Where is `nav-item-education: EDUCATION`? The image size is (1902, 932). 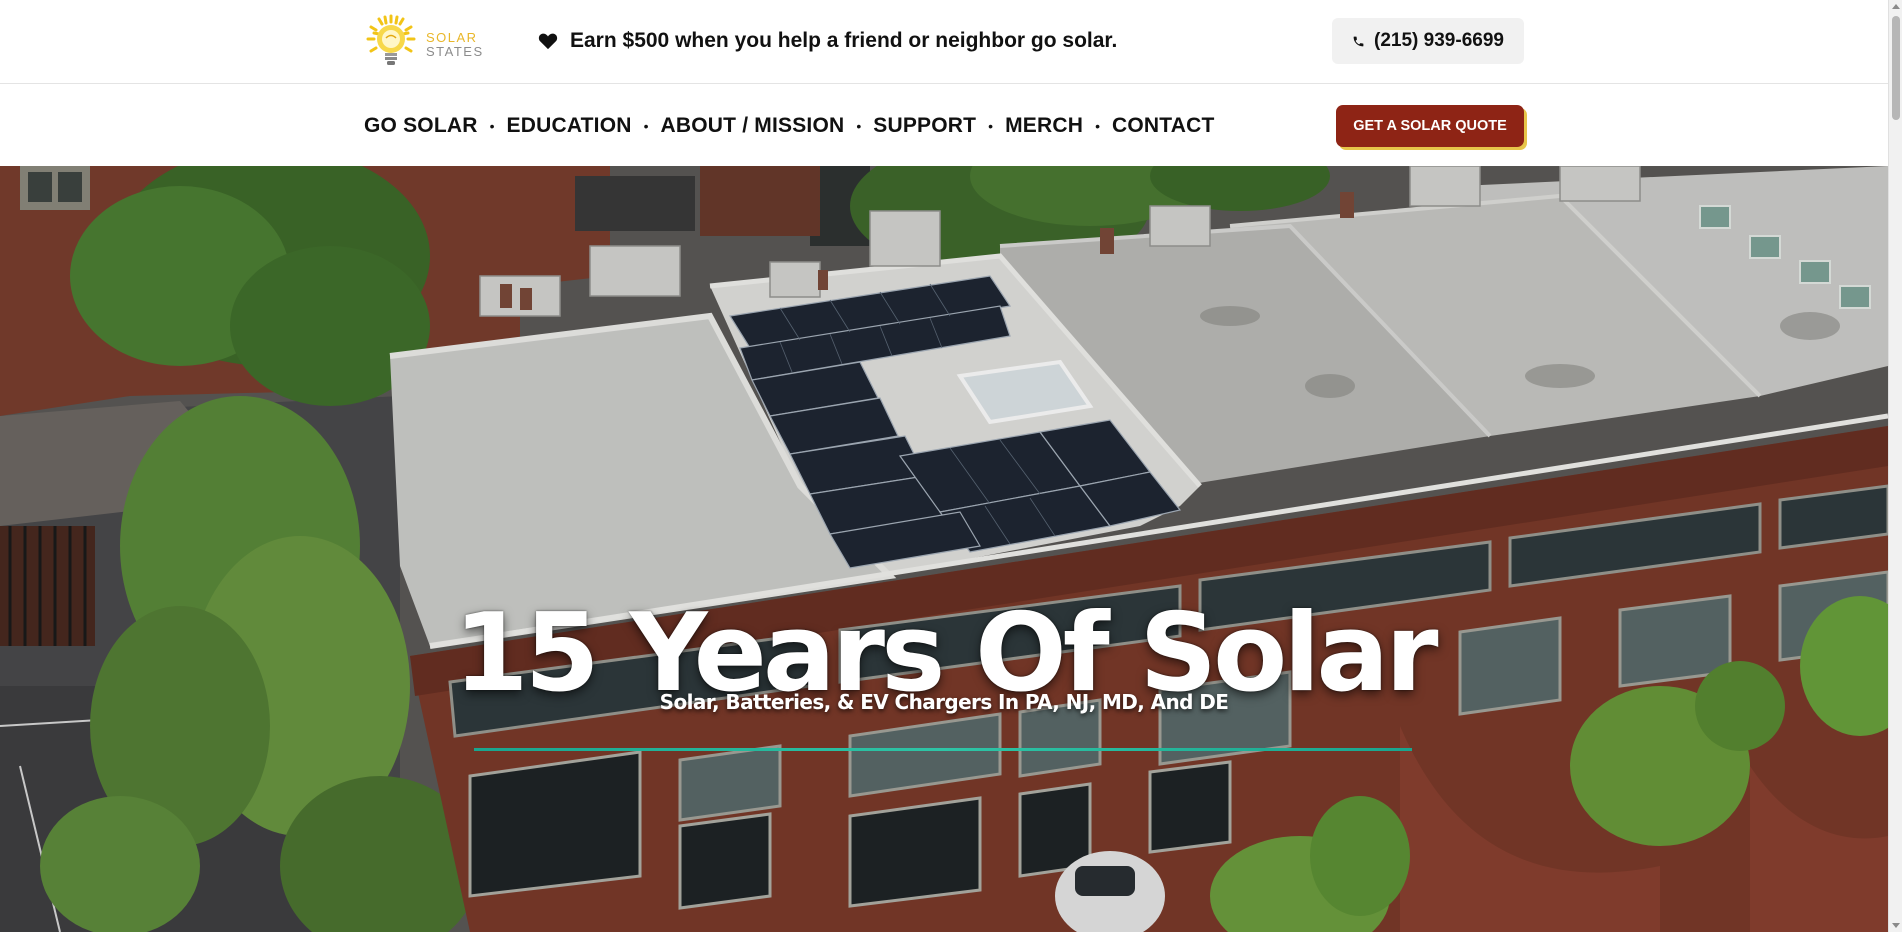 nav-item-education: EDUCATION is located at coordinates (569, 126).